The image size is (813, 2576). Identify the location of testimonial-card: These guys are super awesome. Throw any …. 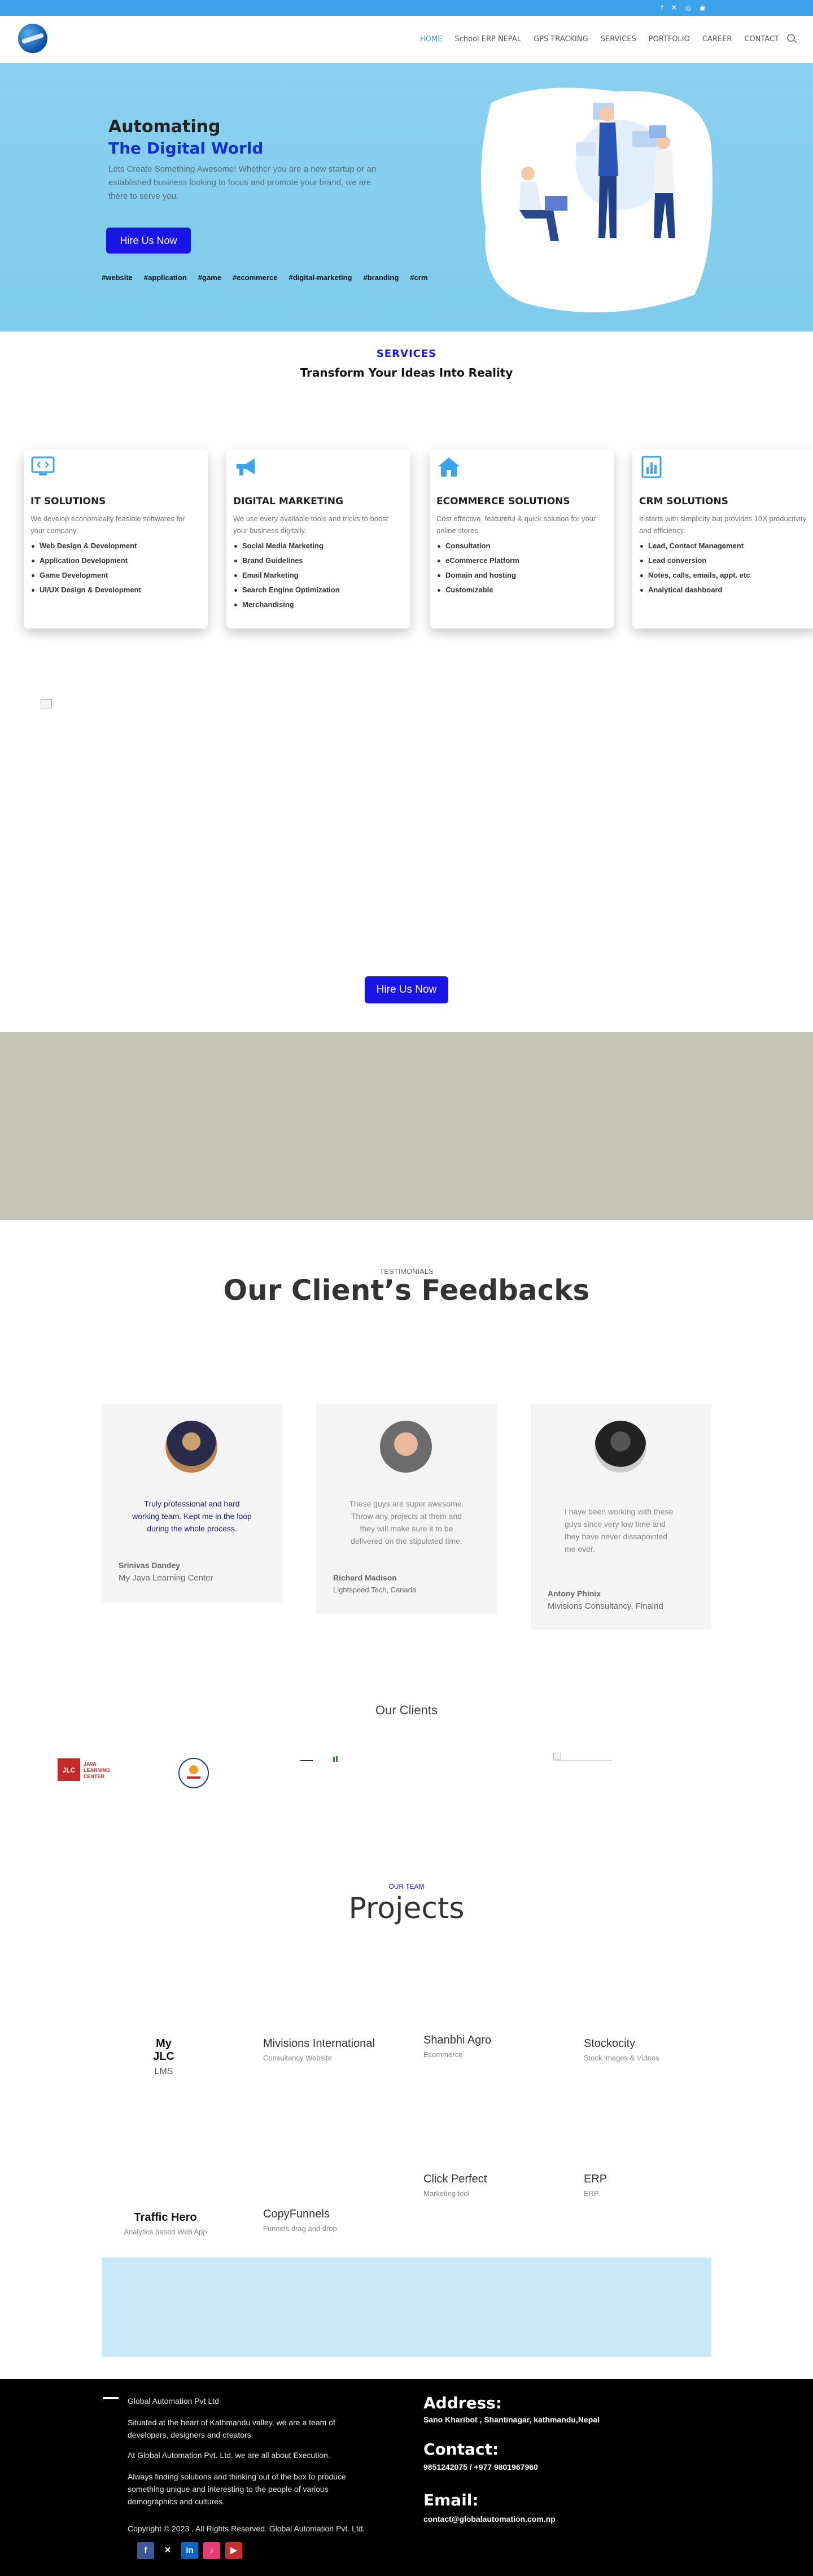
(406, 1509).